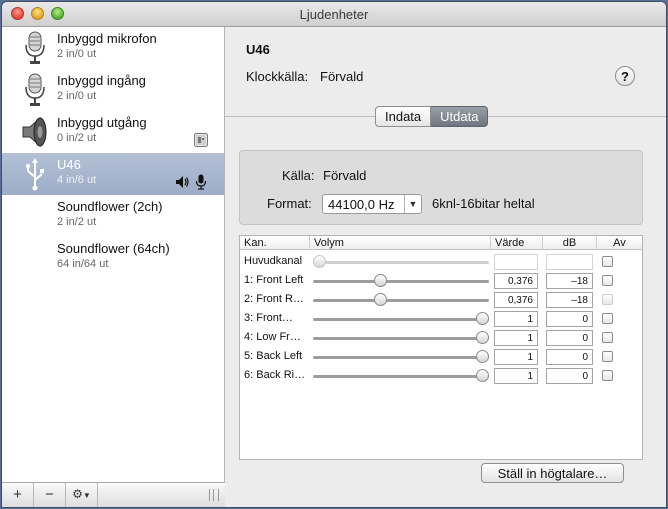 Image resolution: width=668 pixels, height=509 pixels. What do you see at coordinates (344, 175) in the screenshot?
I see `source-value: Förvald` at bounding box center [344, 175].